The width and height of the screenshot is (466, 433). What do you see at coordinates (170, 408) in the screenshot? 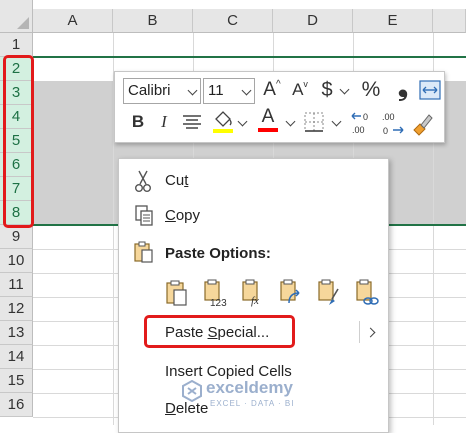
I see `delete-hotkey: D` at bounding box center [170, 408].